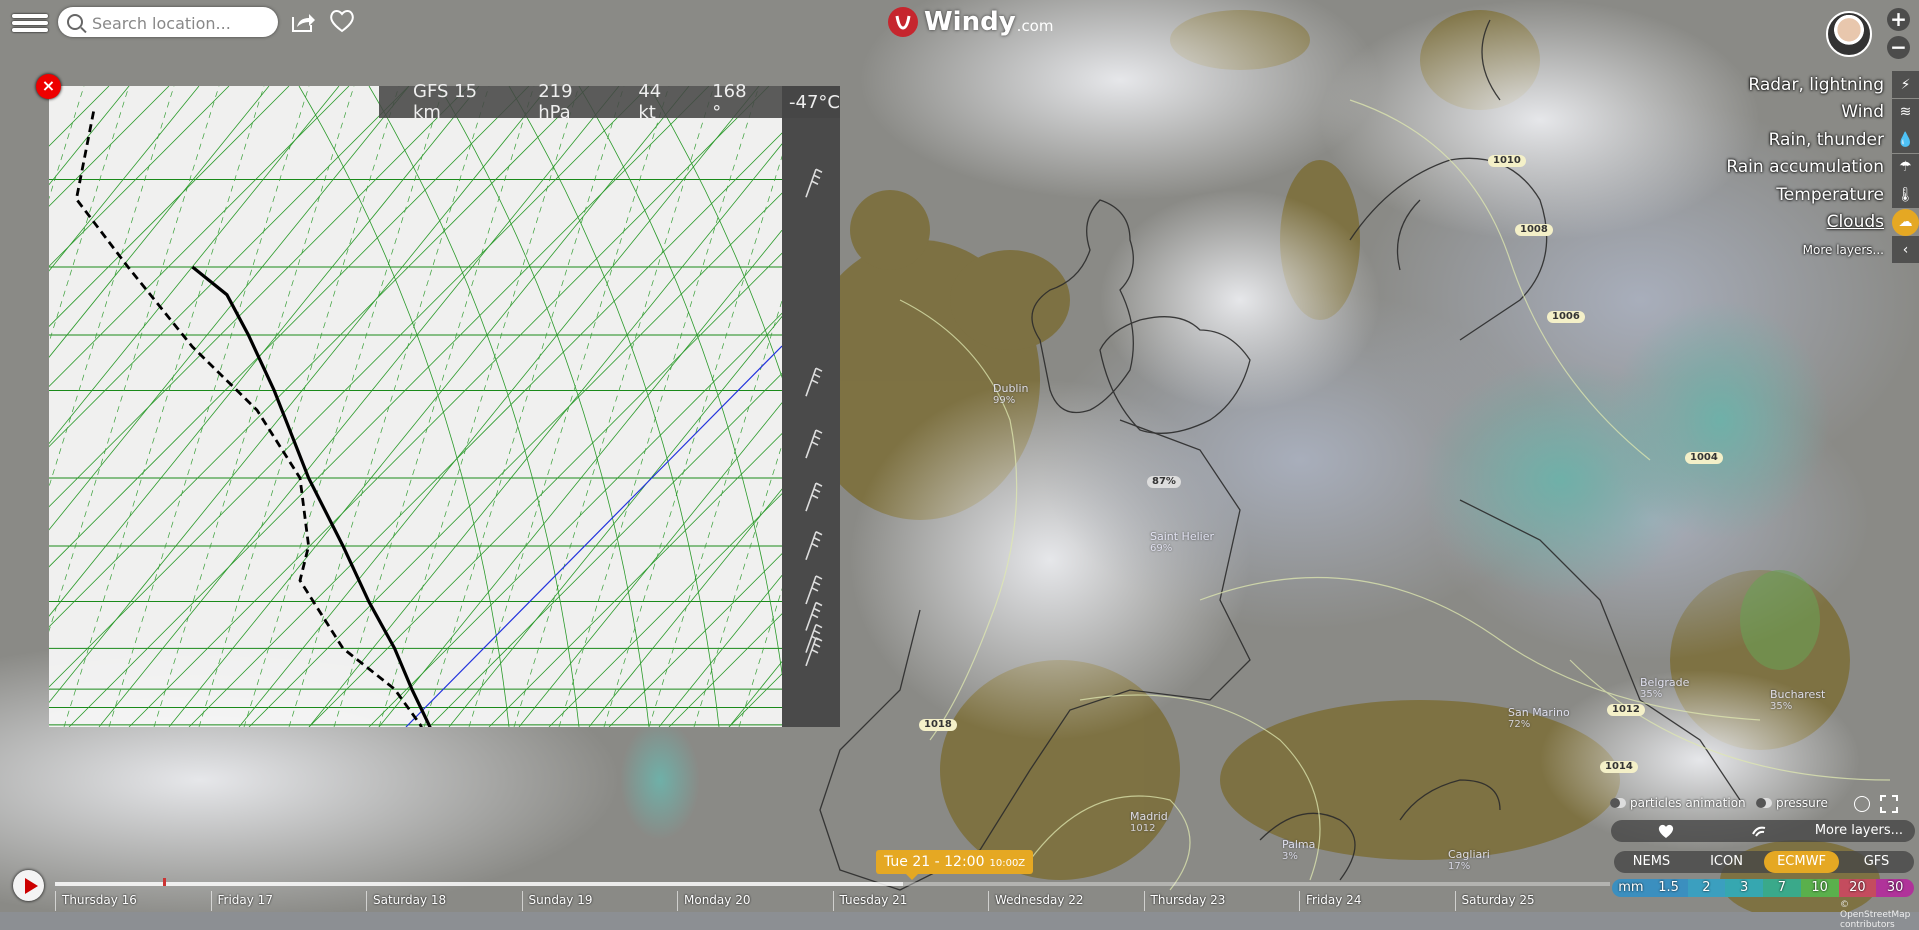  I want to click on timeline-day: Monday 20, so click(713, 901).